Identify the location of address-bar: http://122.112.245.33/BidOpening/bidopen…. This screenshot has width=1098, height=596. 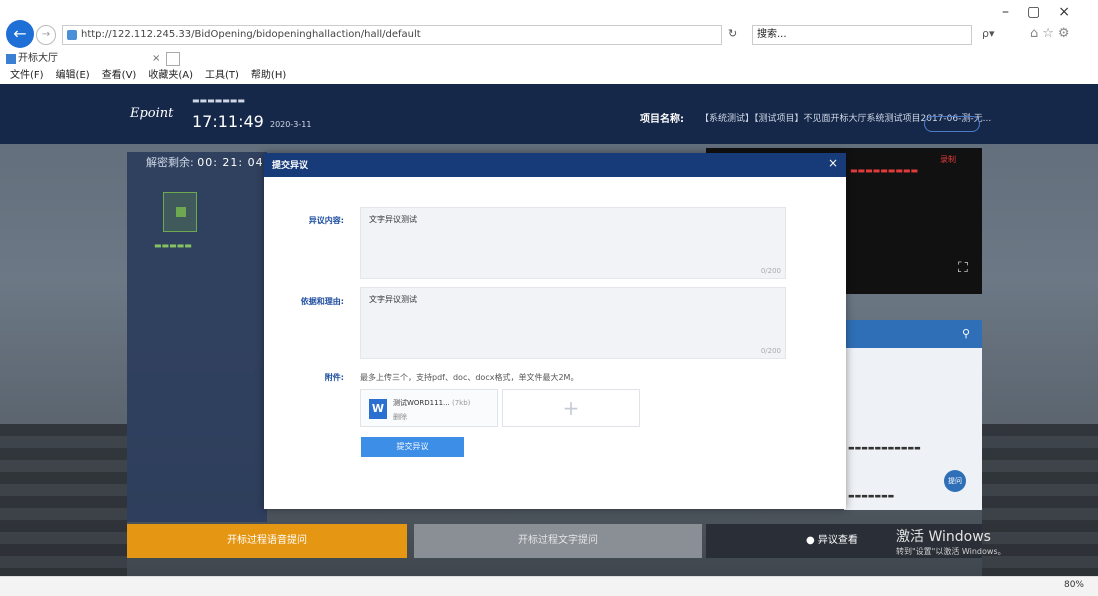
(392, 35).